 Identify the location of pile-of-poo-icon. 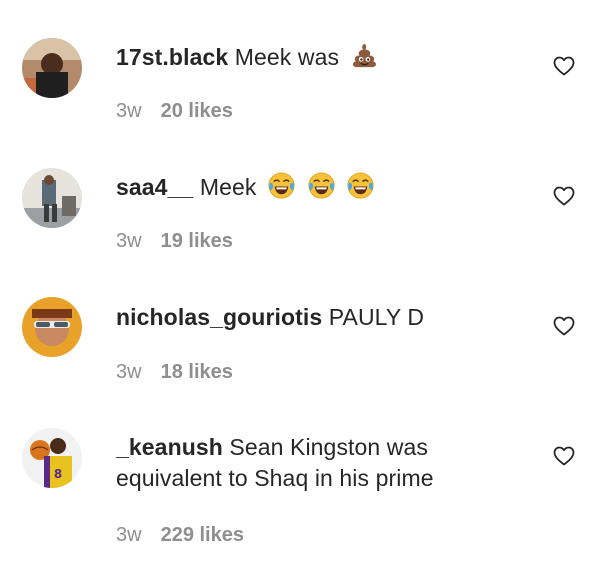
(364, 55).